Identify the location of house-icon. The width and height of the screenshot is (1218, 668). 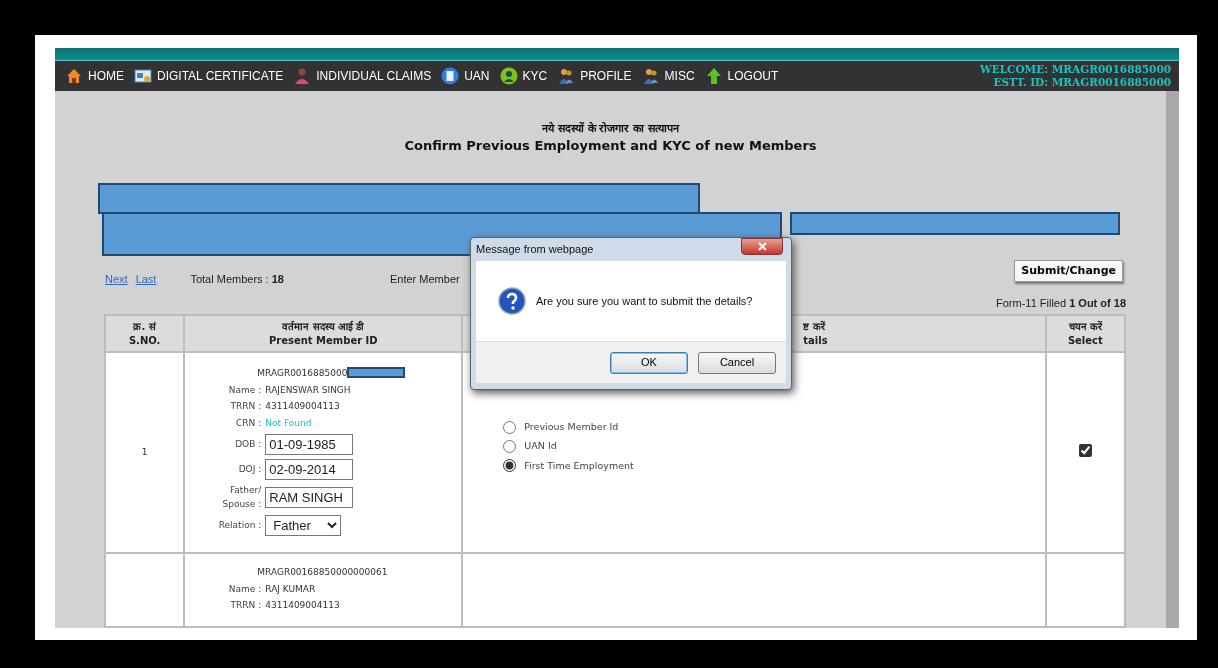
(74, 76).